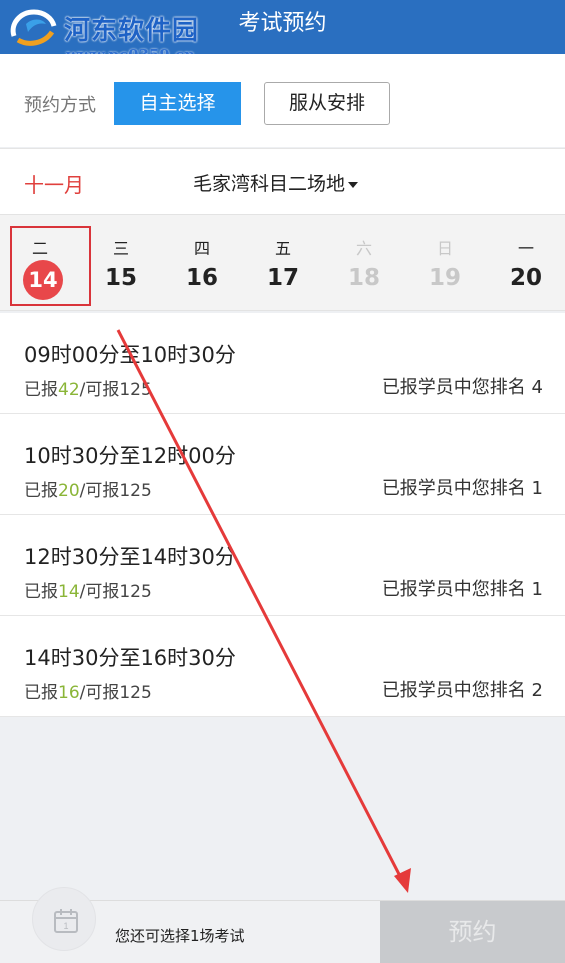  I want to click on calendar-button: 1, so click(64, 919).